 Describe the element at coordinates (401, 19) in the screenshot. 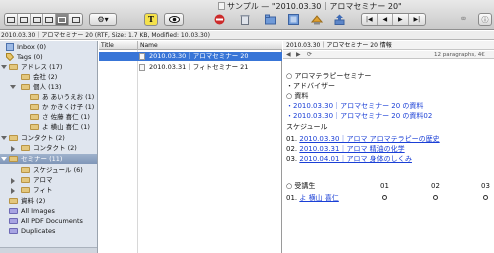

I see `nav-forward-button: ▶` at that location.